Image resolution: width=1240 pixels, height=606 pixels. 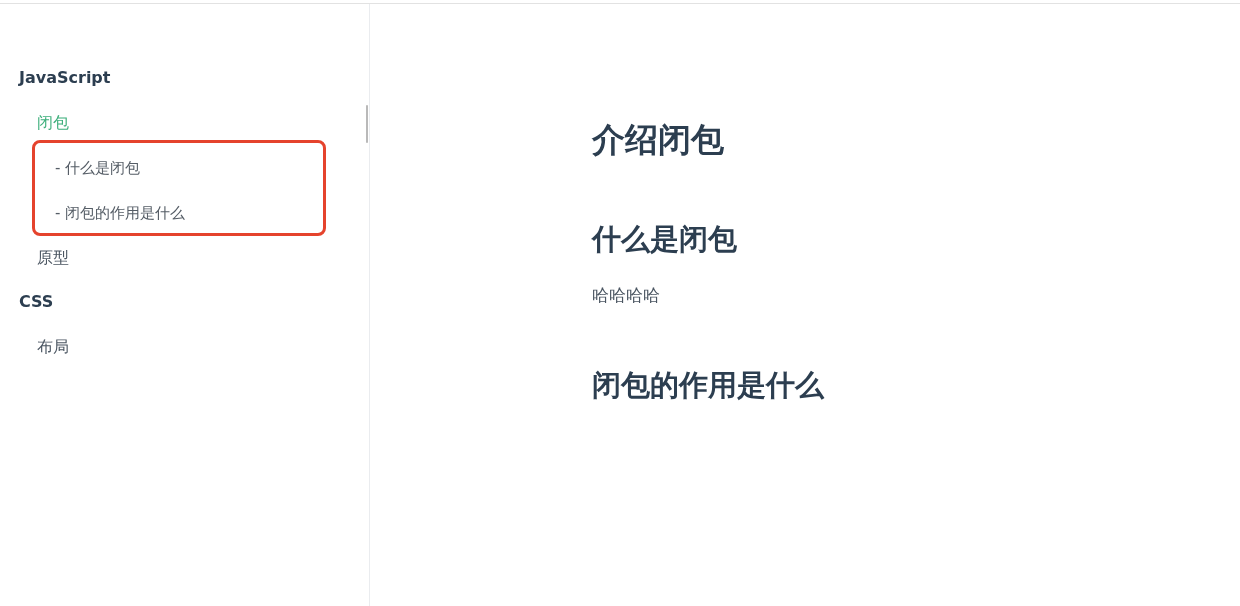 I want to click on sidebar-heading: CSS, so click(x=36, y=302).